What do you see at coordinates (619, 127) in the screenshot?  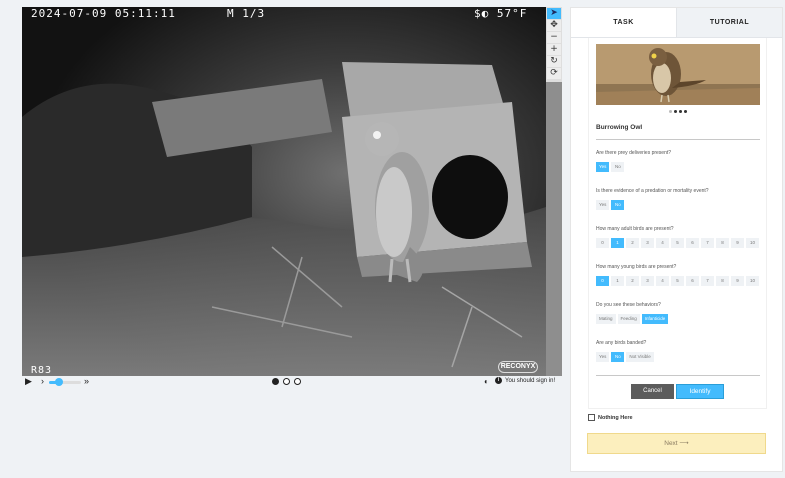 I see `species-name: Burrowing Owl` at bounding box center [619, 127].